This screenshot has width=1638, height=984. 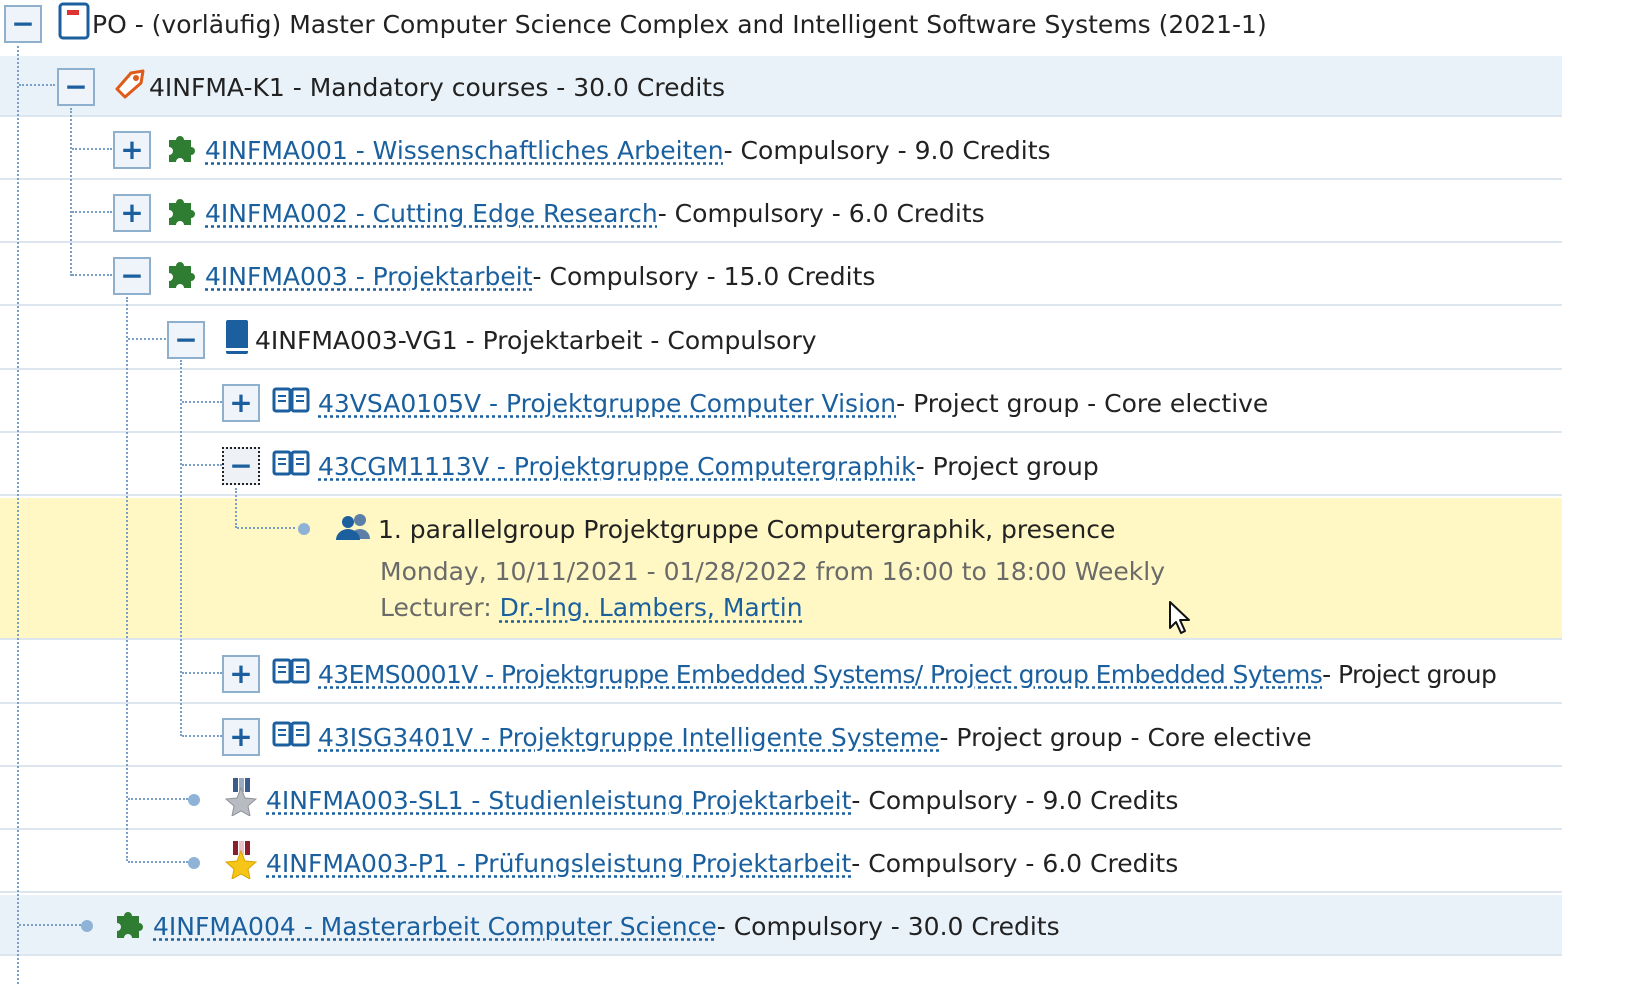 I want to click on achievement-details: - Compulsory - 6.0 Credits, so click(x=1015, y=863).